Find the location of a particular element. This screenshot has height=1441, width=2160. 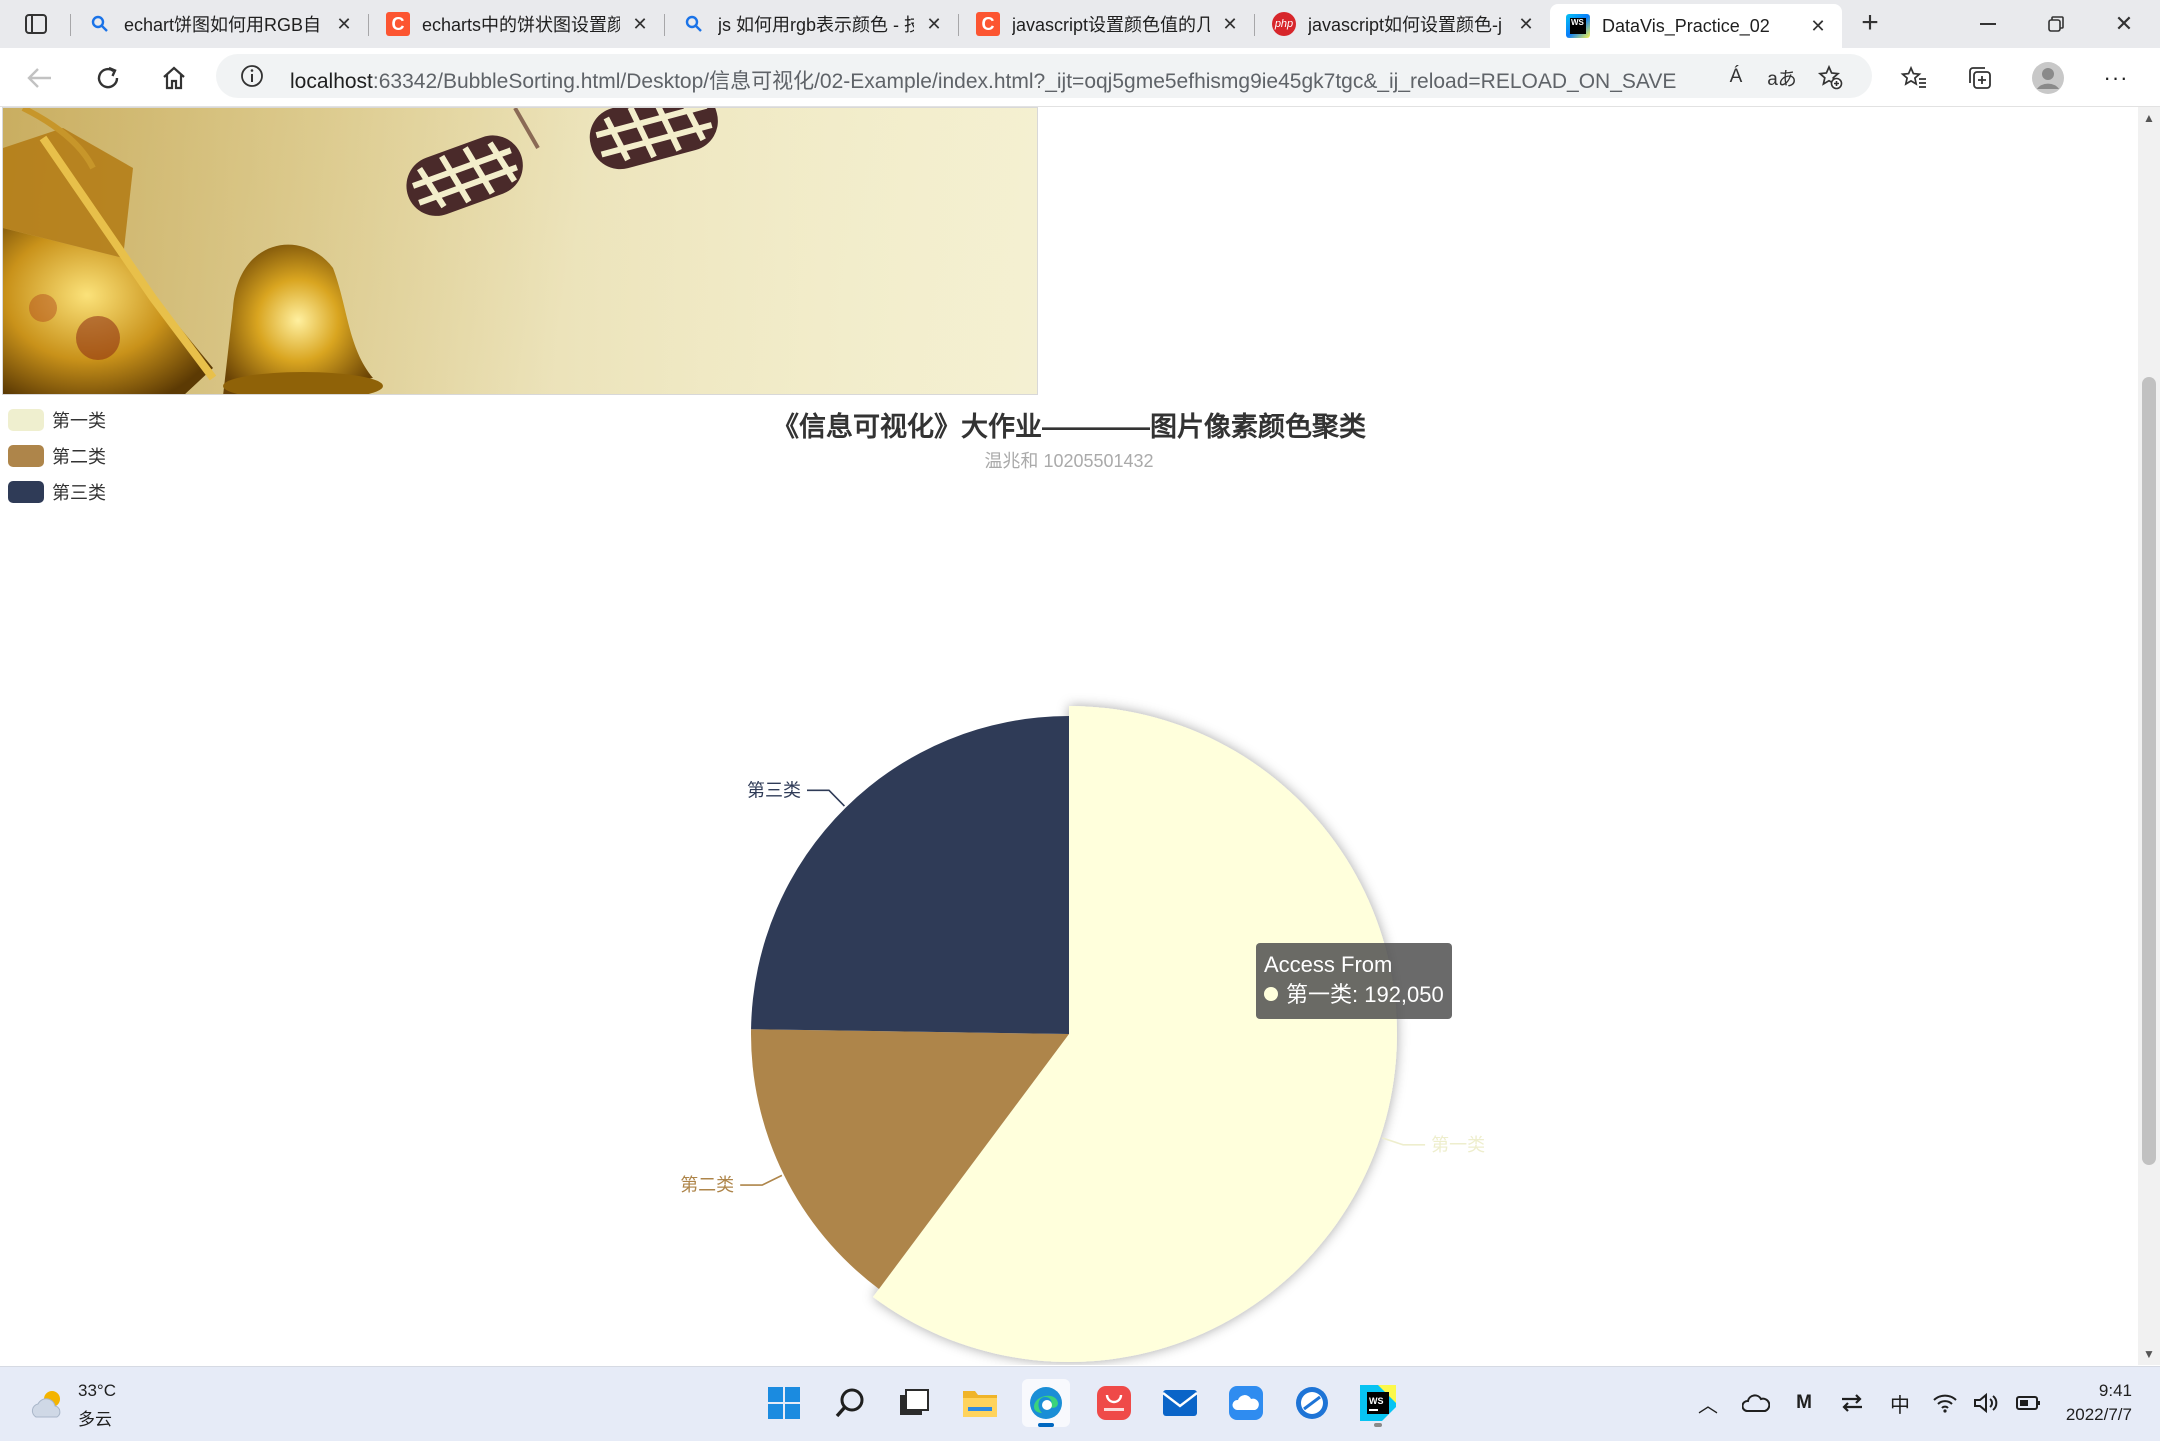

read-aloud-button: Á is located at coordinates (1736, 77).